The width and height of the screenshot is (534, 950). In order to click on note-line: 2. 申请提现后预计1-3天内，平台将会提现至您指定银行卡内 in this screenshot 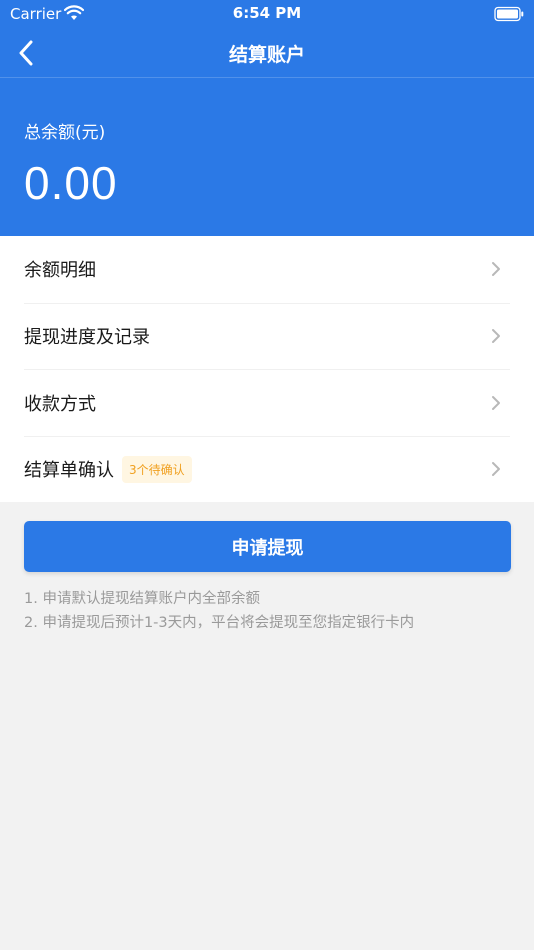, I will do `click(219, 623)`.